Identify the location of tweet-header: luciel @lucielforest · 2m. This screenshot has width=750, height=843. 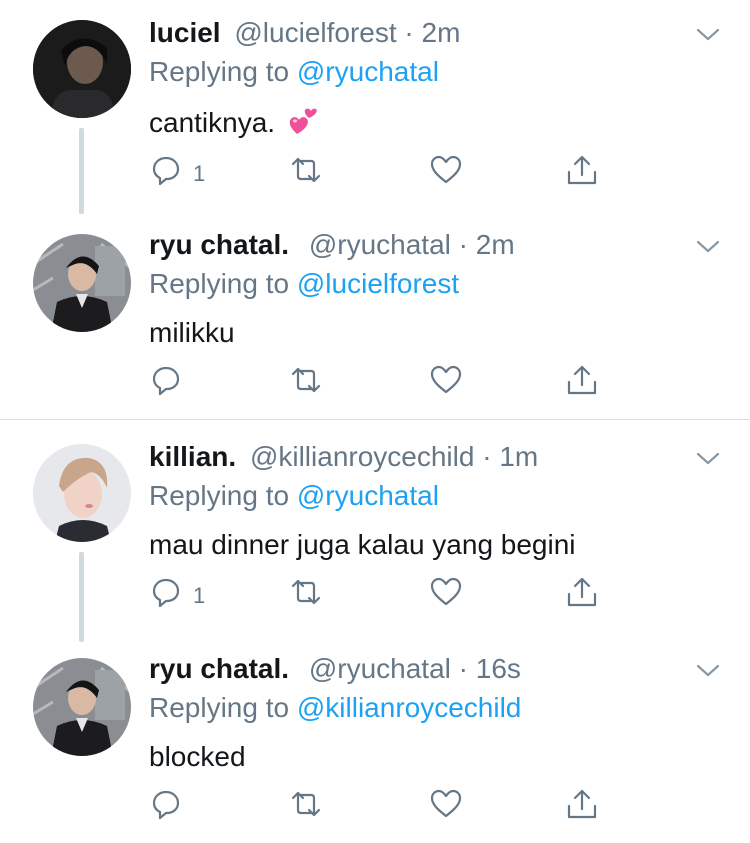
(304, 33).